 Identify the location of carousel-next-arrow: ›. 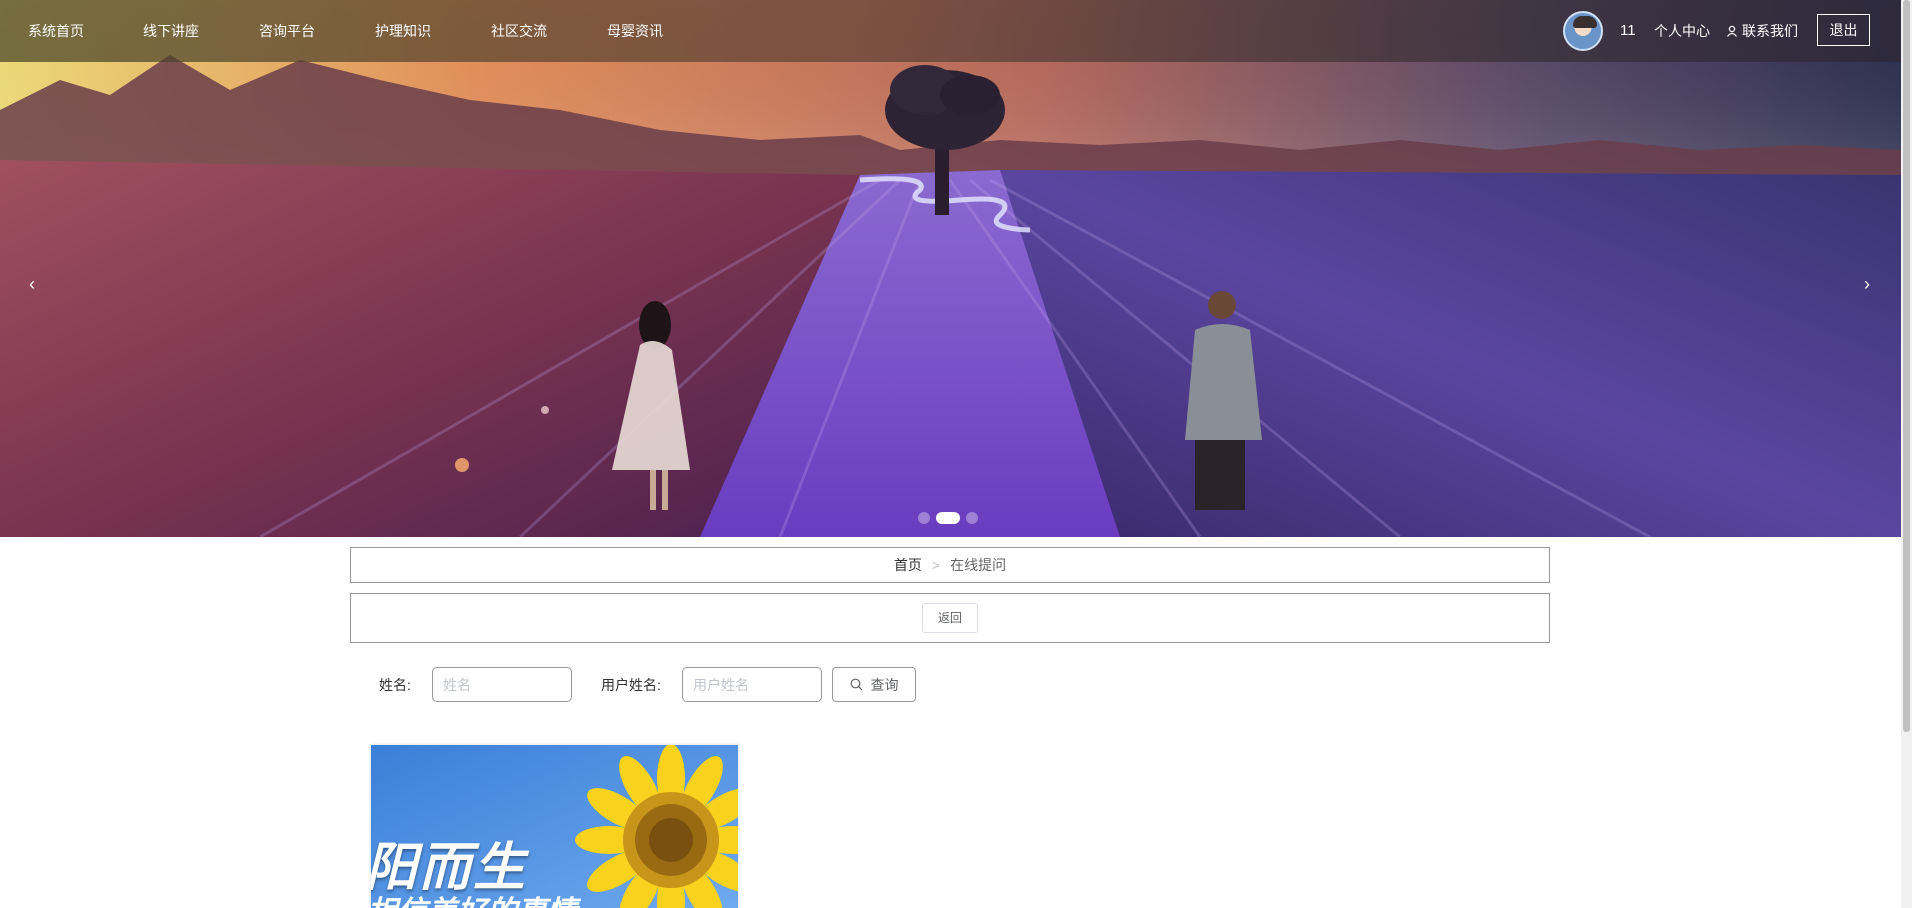
(1867, 284).